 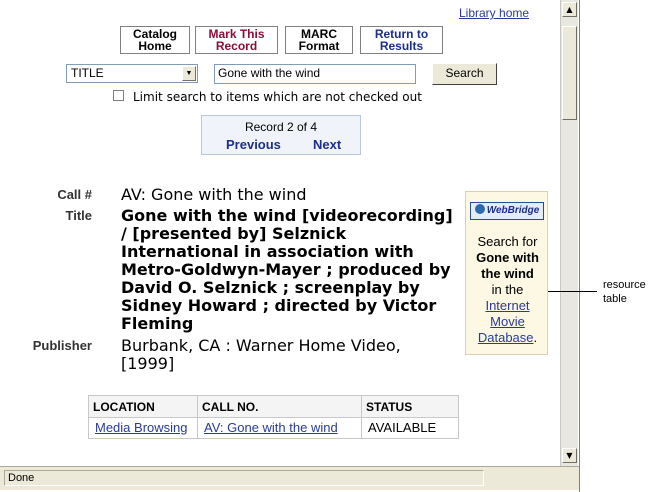 What do you see at coordinates (535, 337) in the screenshot?
I see `webbridge-period: .` at bounding box center [535, 337].